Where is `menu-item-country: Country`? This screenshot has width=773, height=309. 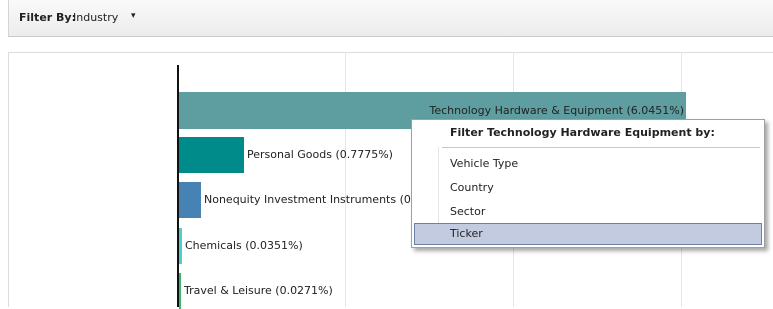 menu-item-country: Country is located at coordinates (588, 188).